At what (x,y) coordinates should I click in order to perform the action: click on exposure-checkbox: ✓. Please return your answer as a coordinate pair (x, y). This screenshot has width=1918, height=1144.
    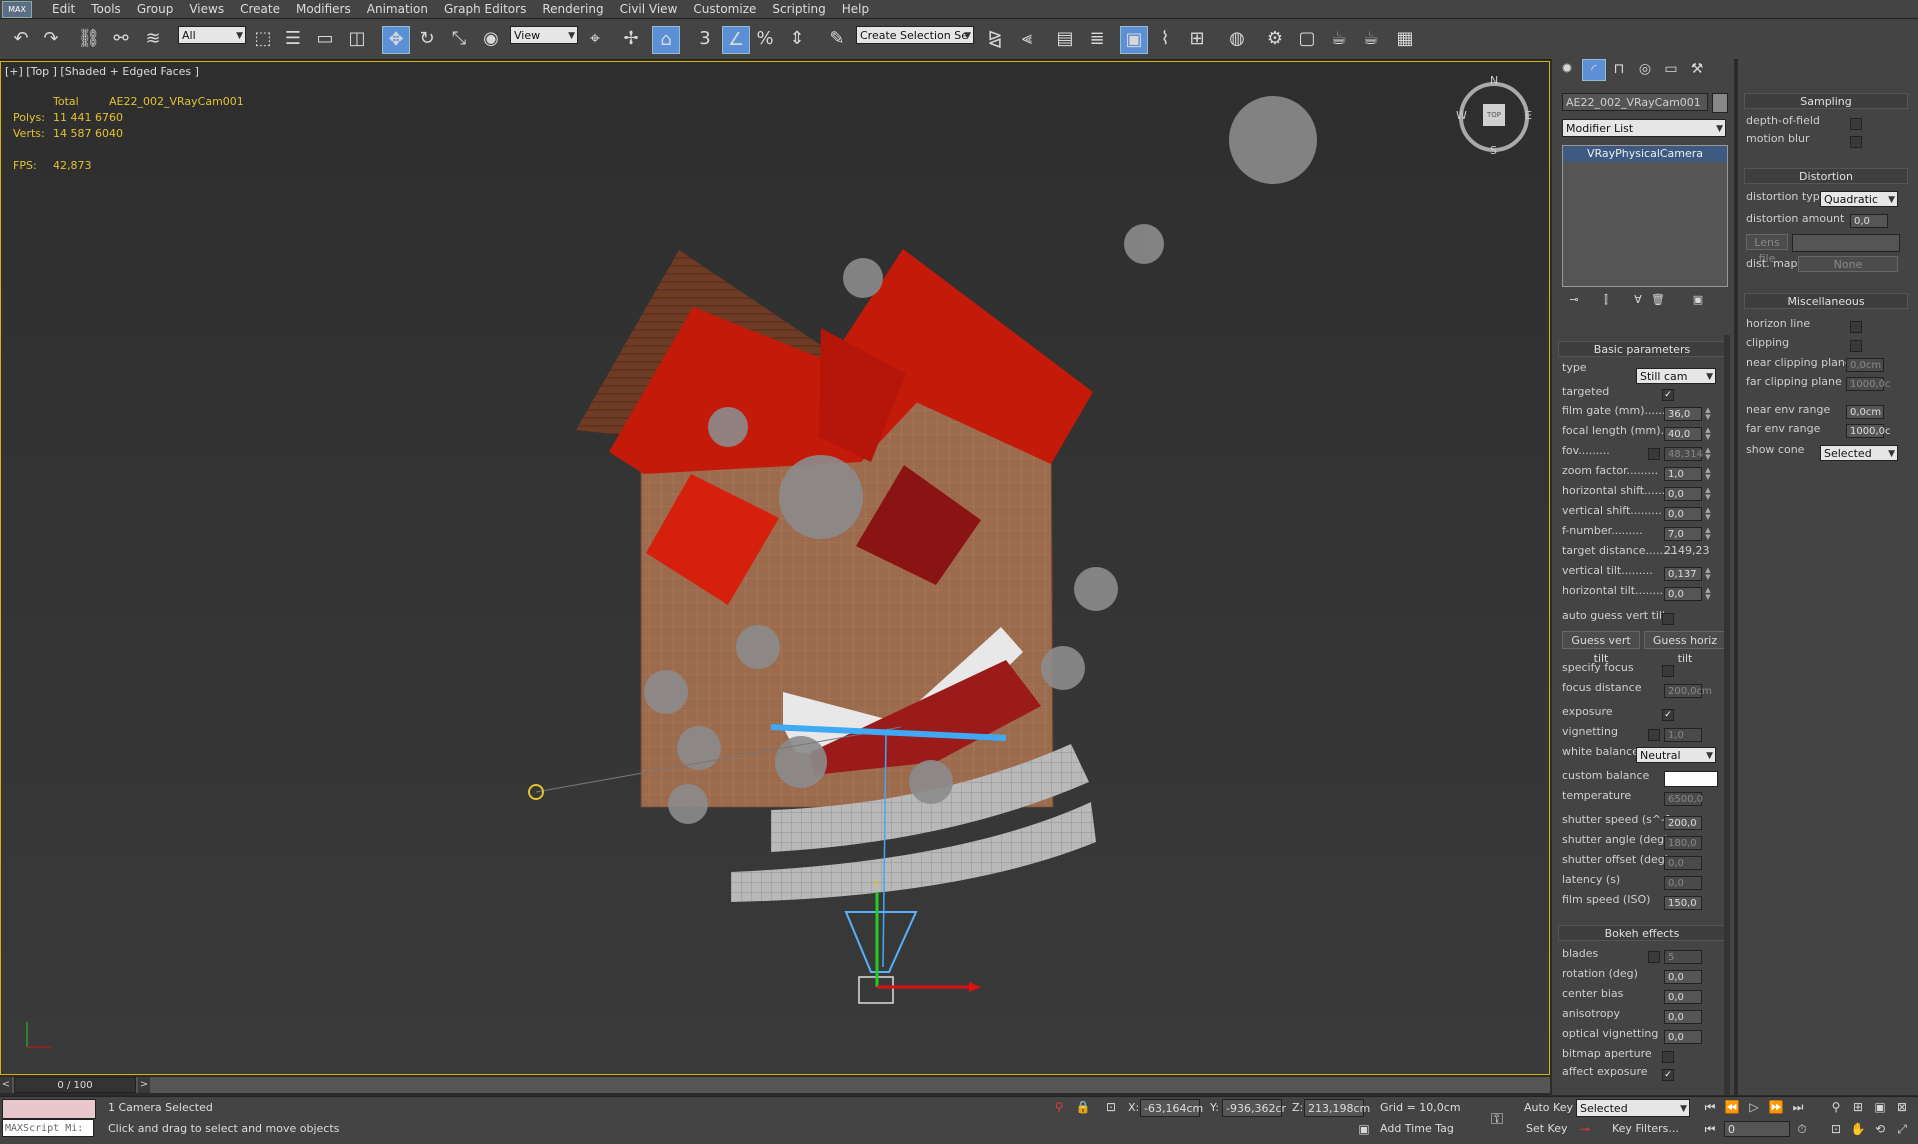
    Looking at the image, I should click on (1668, 715).